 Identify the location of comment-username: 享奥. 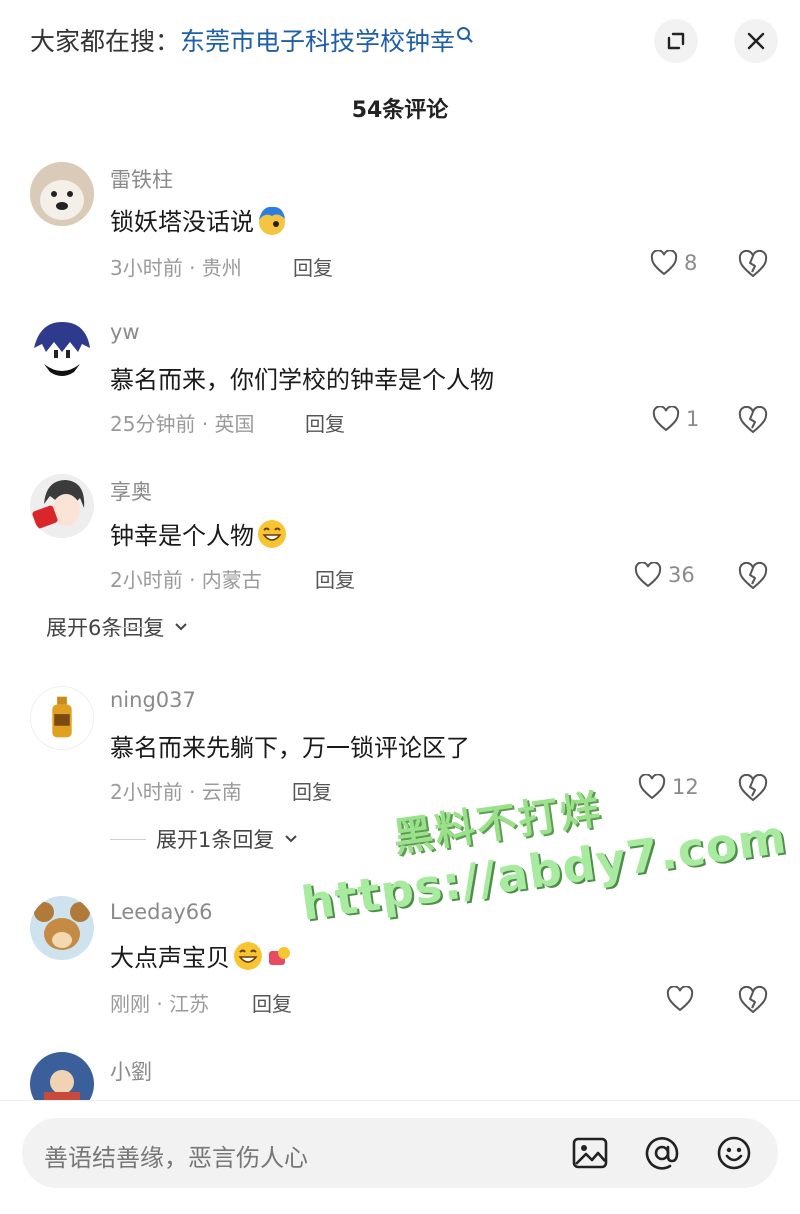
(131, 491).